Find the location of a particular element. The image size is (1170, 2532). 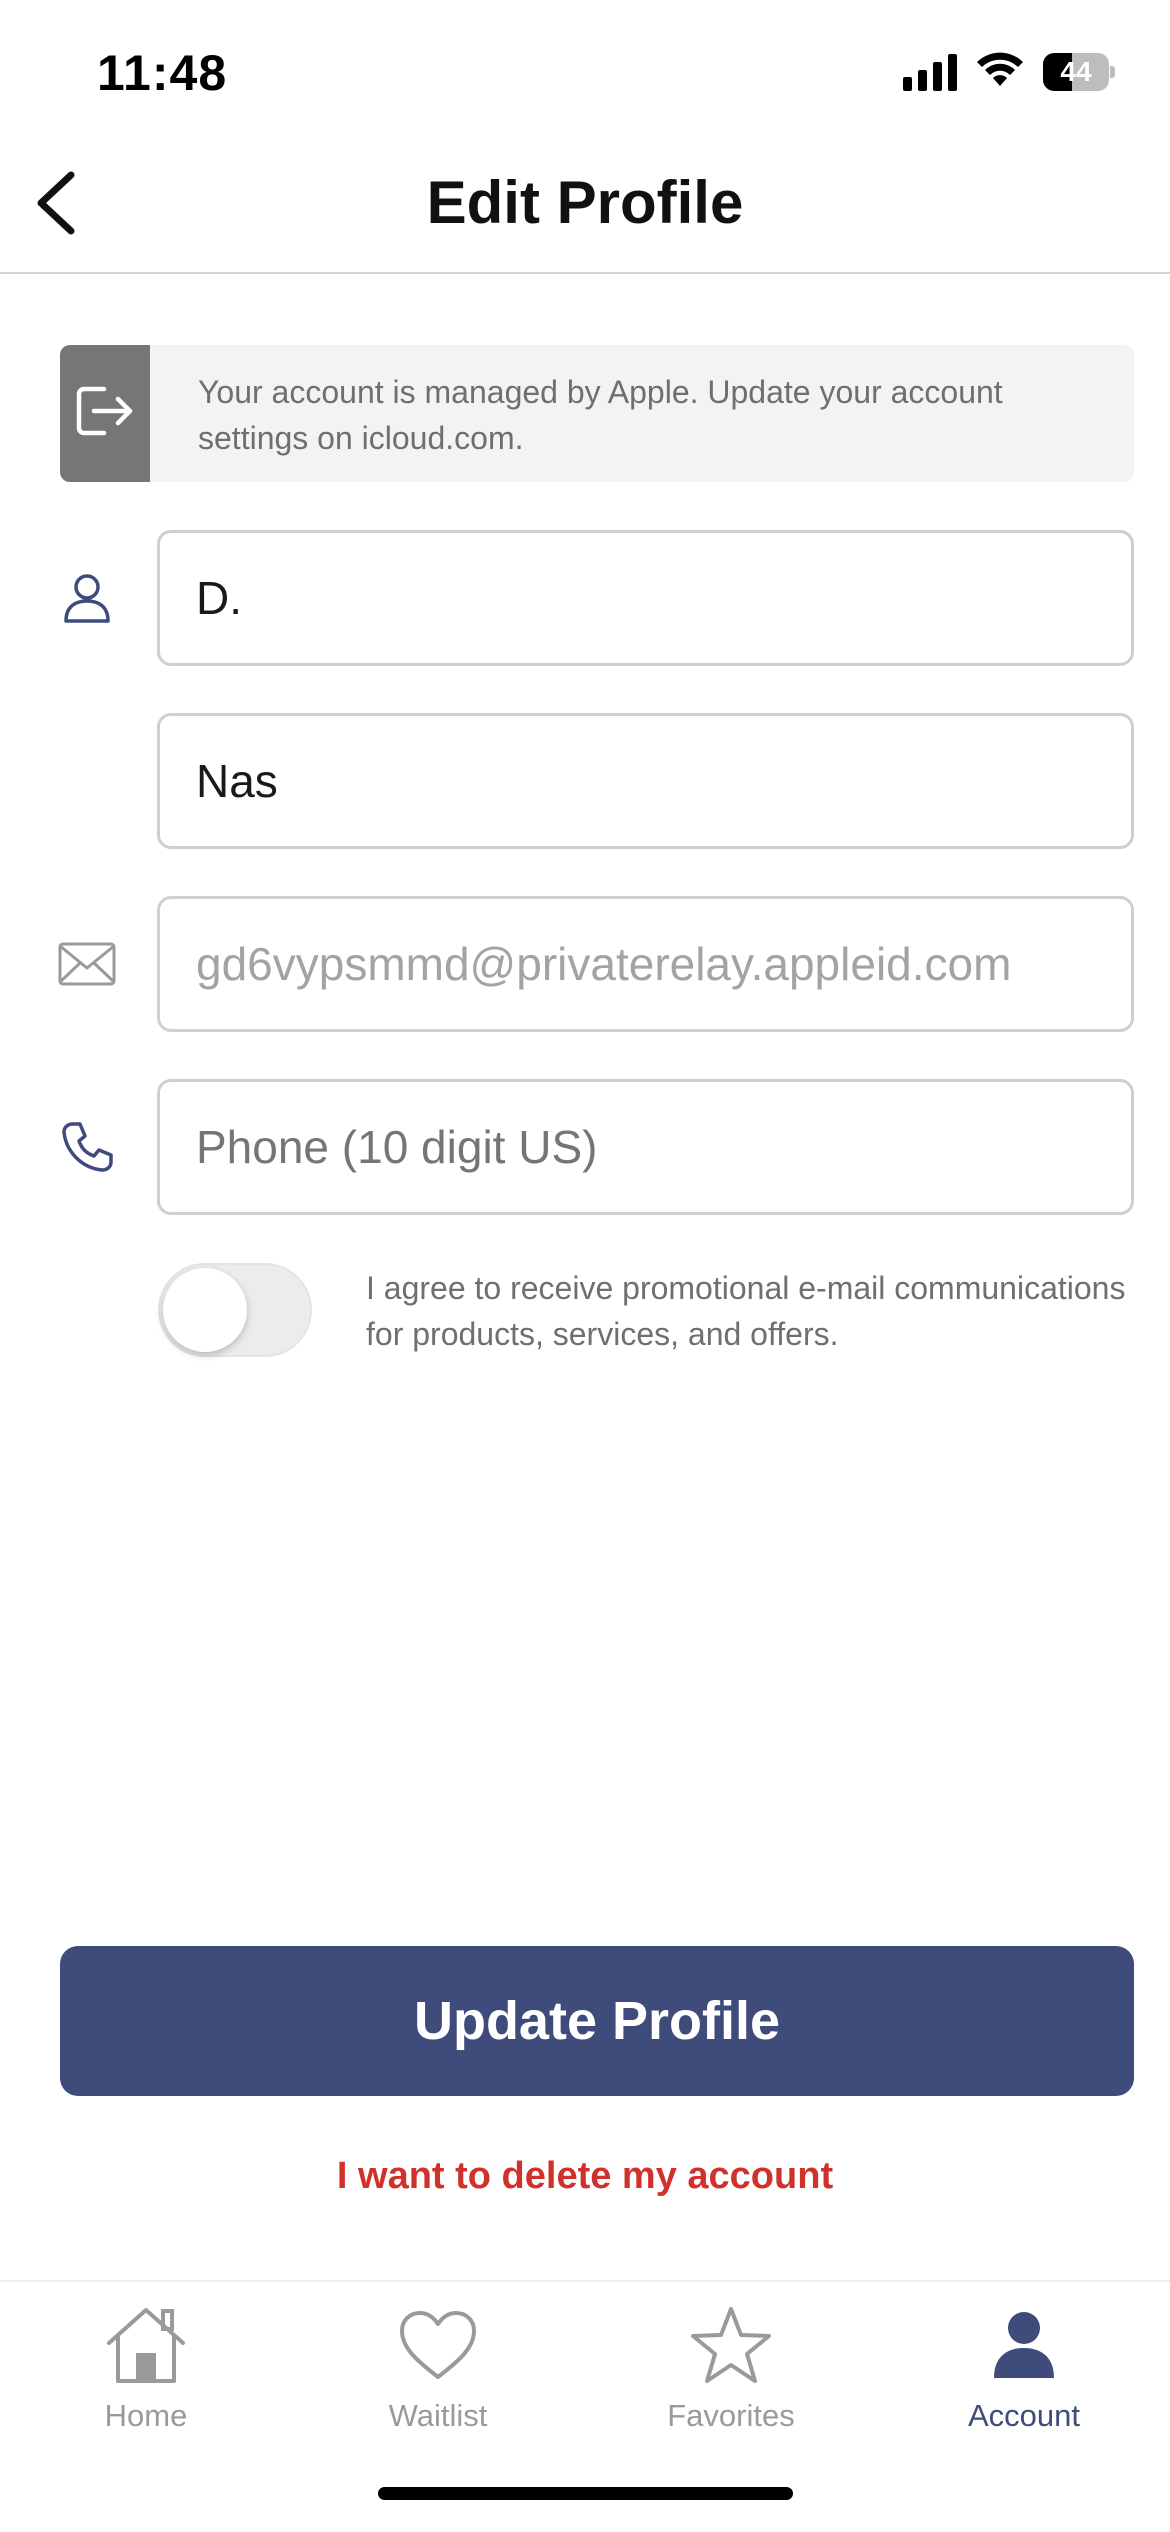

tab-favorites: Favorites is located at coordinates (731, 2367).